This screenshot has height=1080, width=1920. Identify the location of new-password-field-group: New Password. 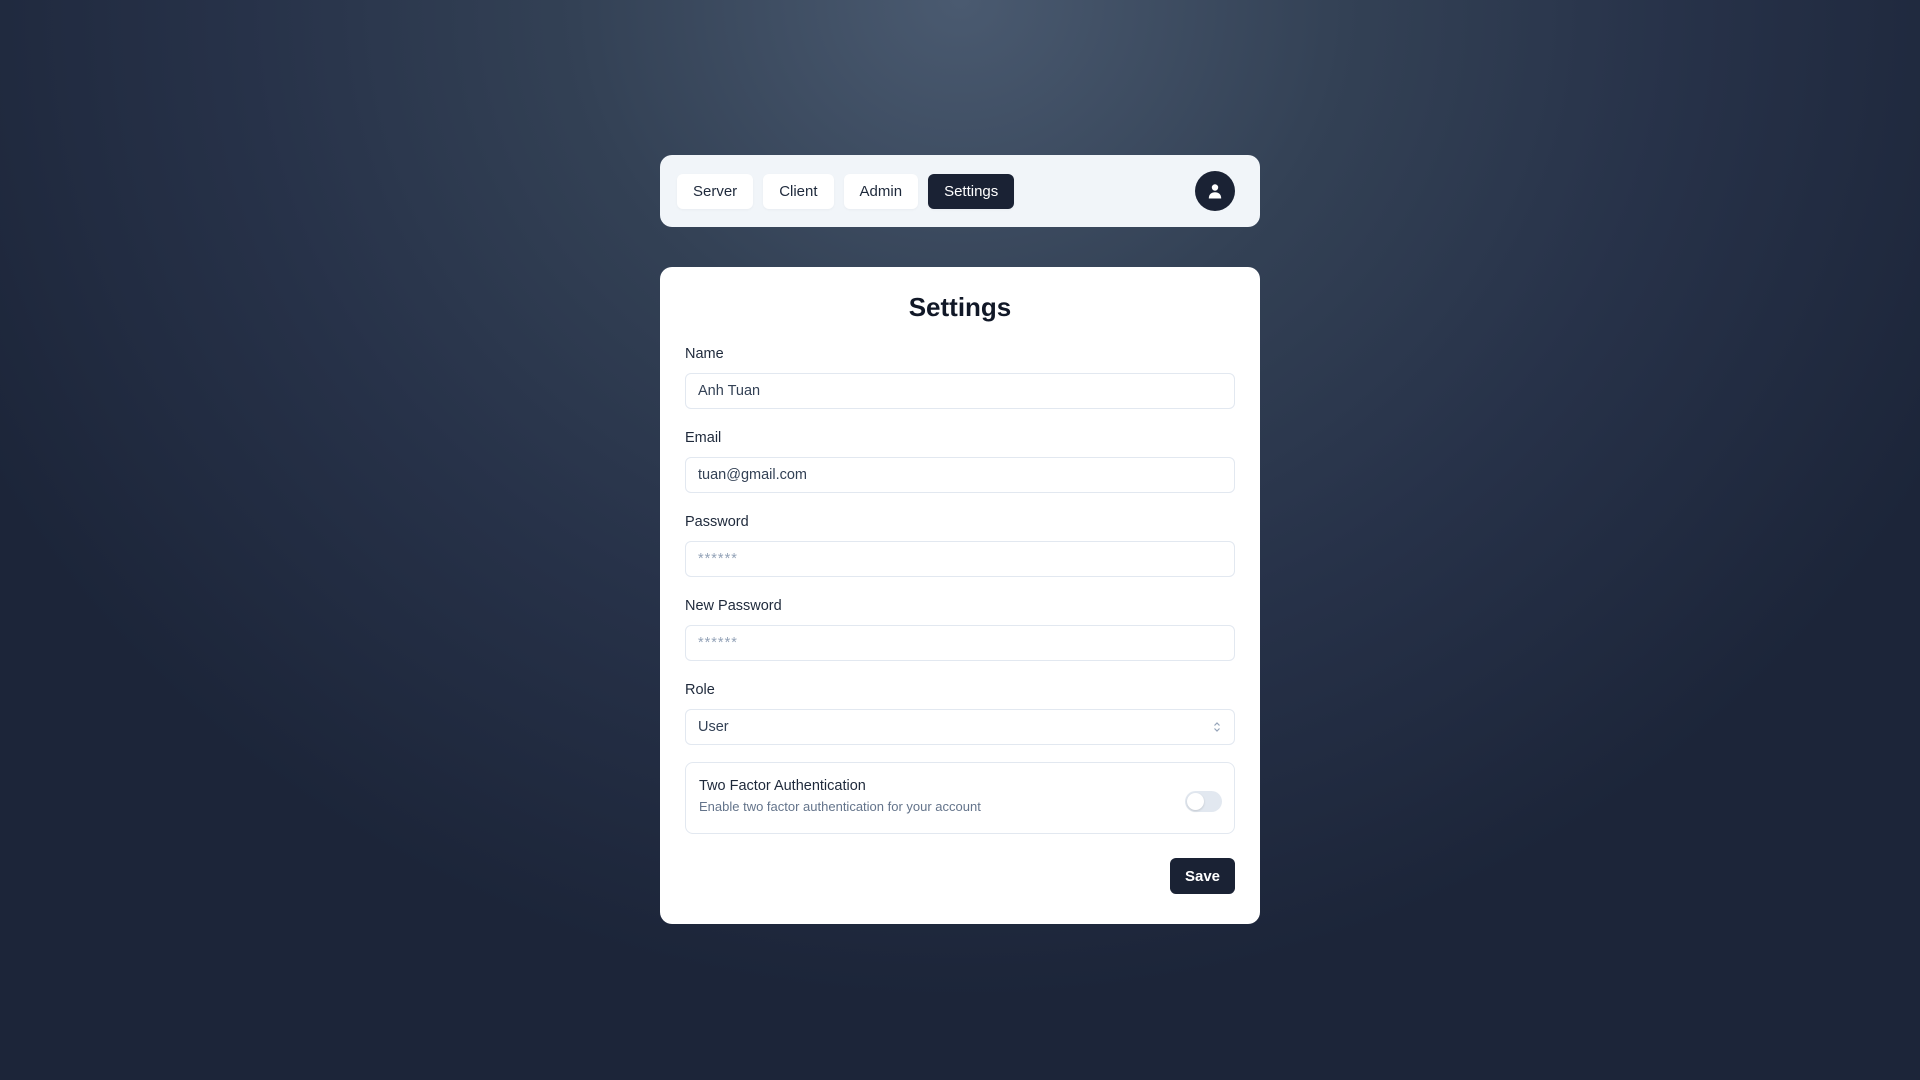
(960, 629).